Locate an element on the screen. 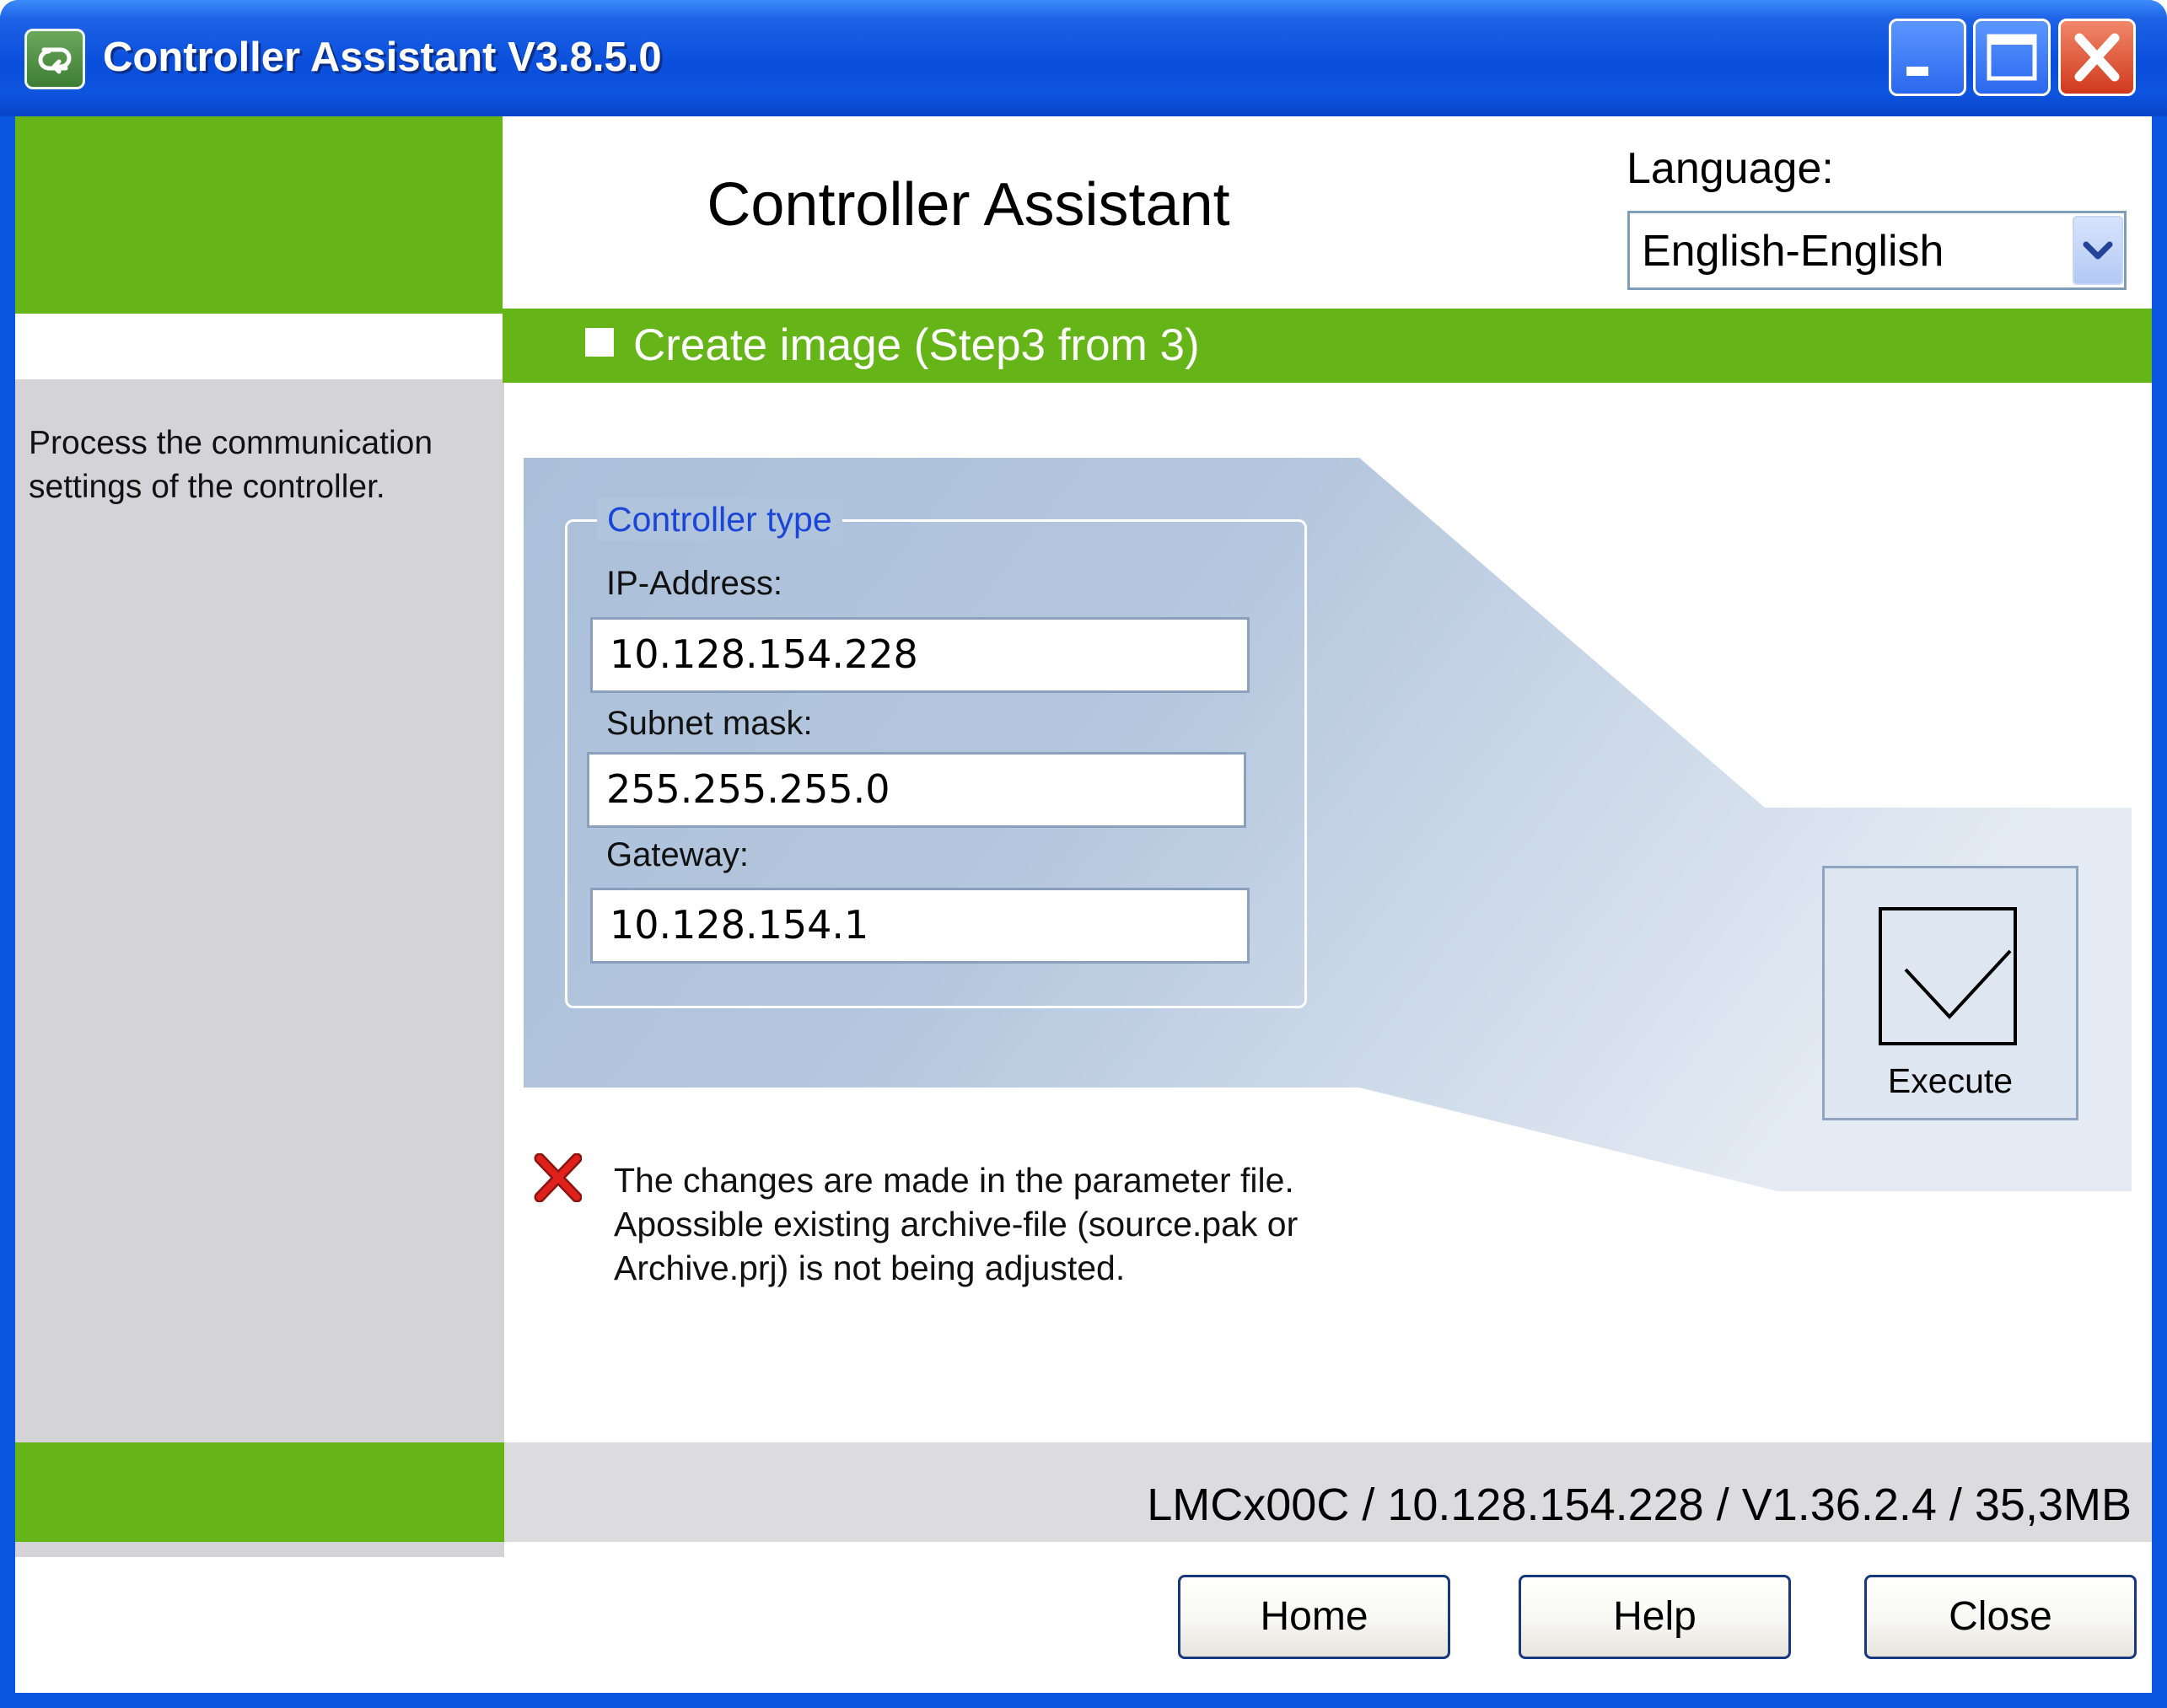 This screenshot has width=2167, height=1708. gateway-label: Gateway: is located at coordinates (677, 854).